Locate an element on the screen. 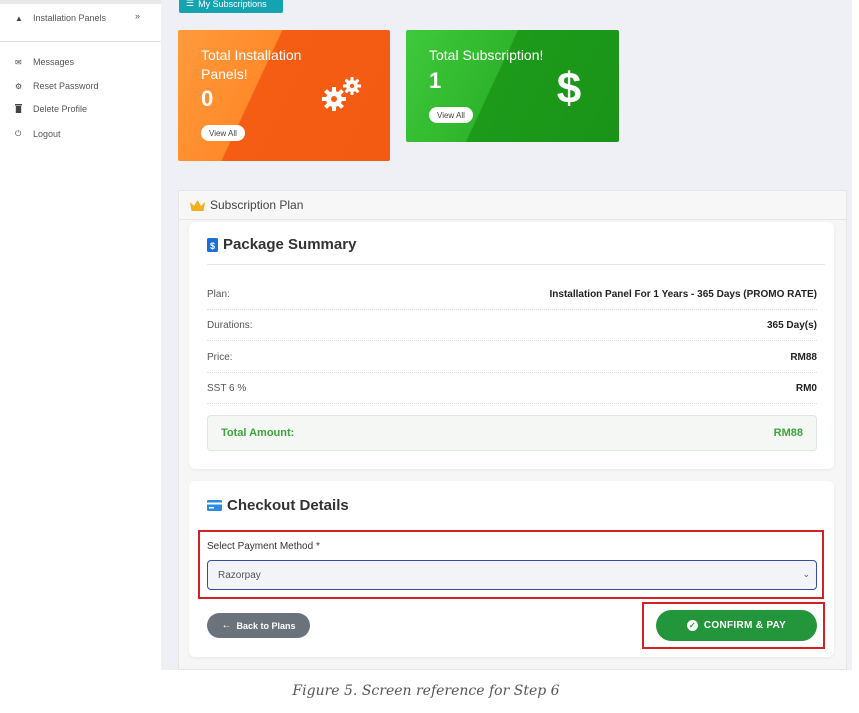 This screenshot has width=859, height=713. summary-row-price: Price: RM88 is located at coordinates (512, 357).